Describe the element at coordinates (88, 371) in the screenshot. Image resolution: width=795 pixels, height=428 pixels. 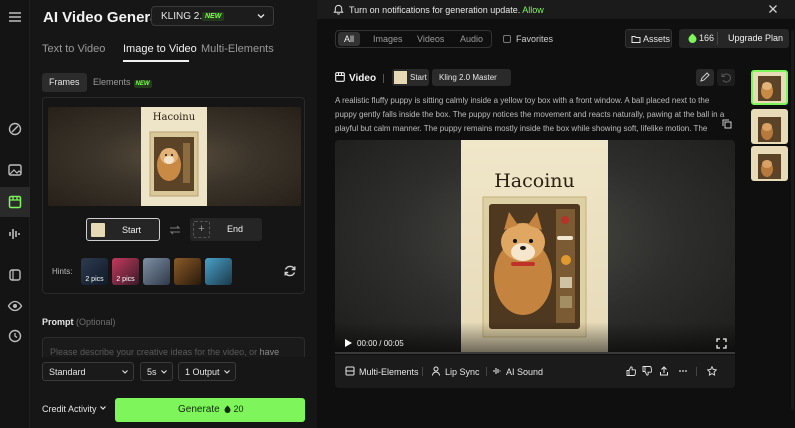
I see `quality-select: Standard` at that location.